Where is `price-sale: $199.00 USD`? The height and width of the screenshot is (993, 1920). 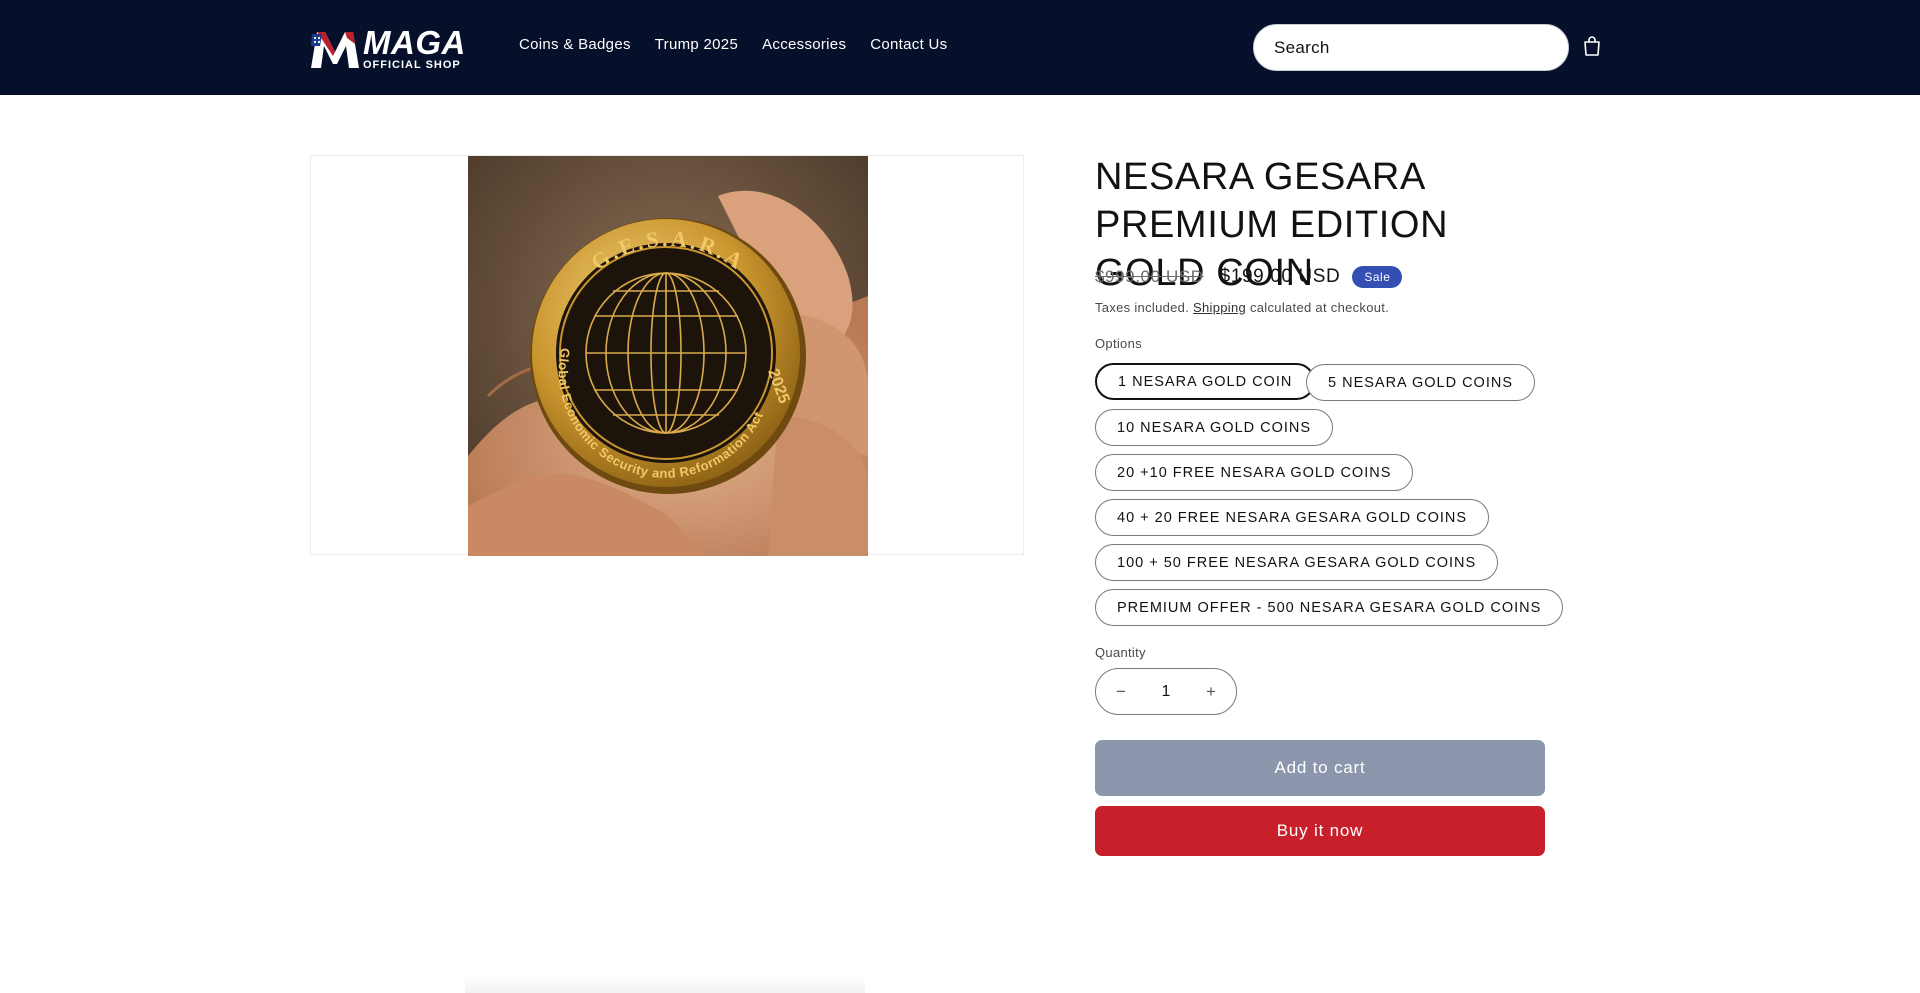
price-sale: $199.00 USD is located at coordinates (1280, 276).